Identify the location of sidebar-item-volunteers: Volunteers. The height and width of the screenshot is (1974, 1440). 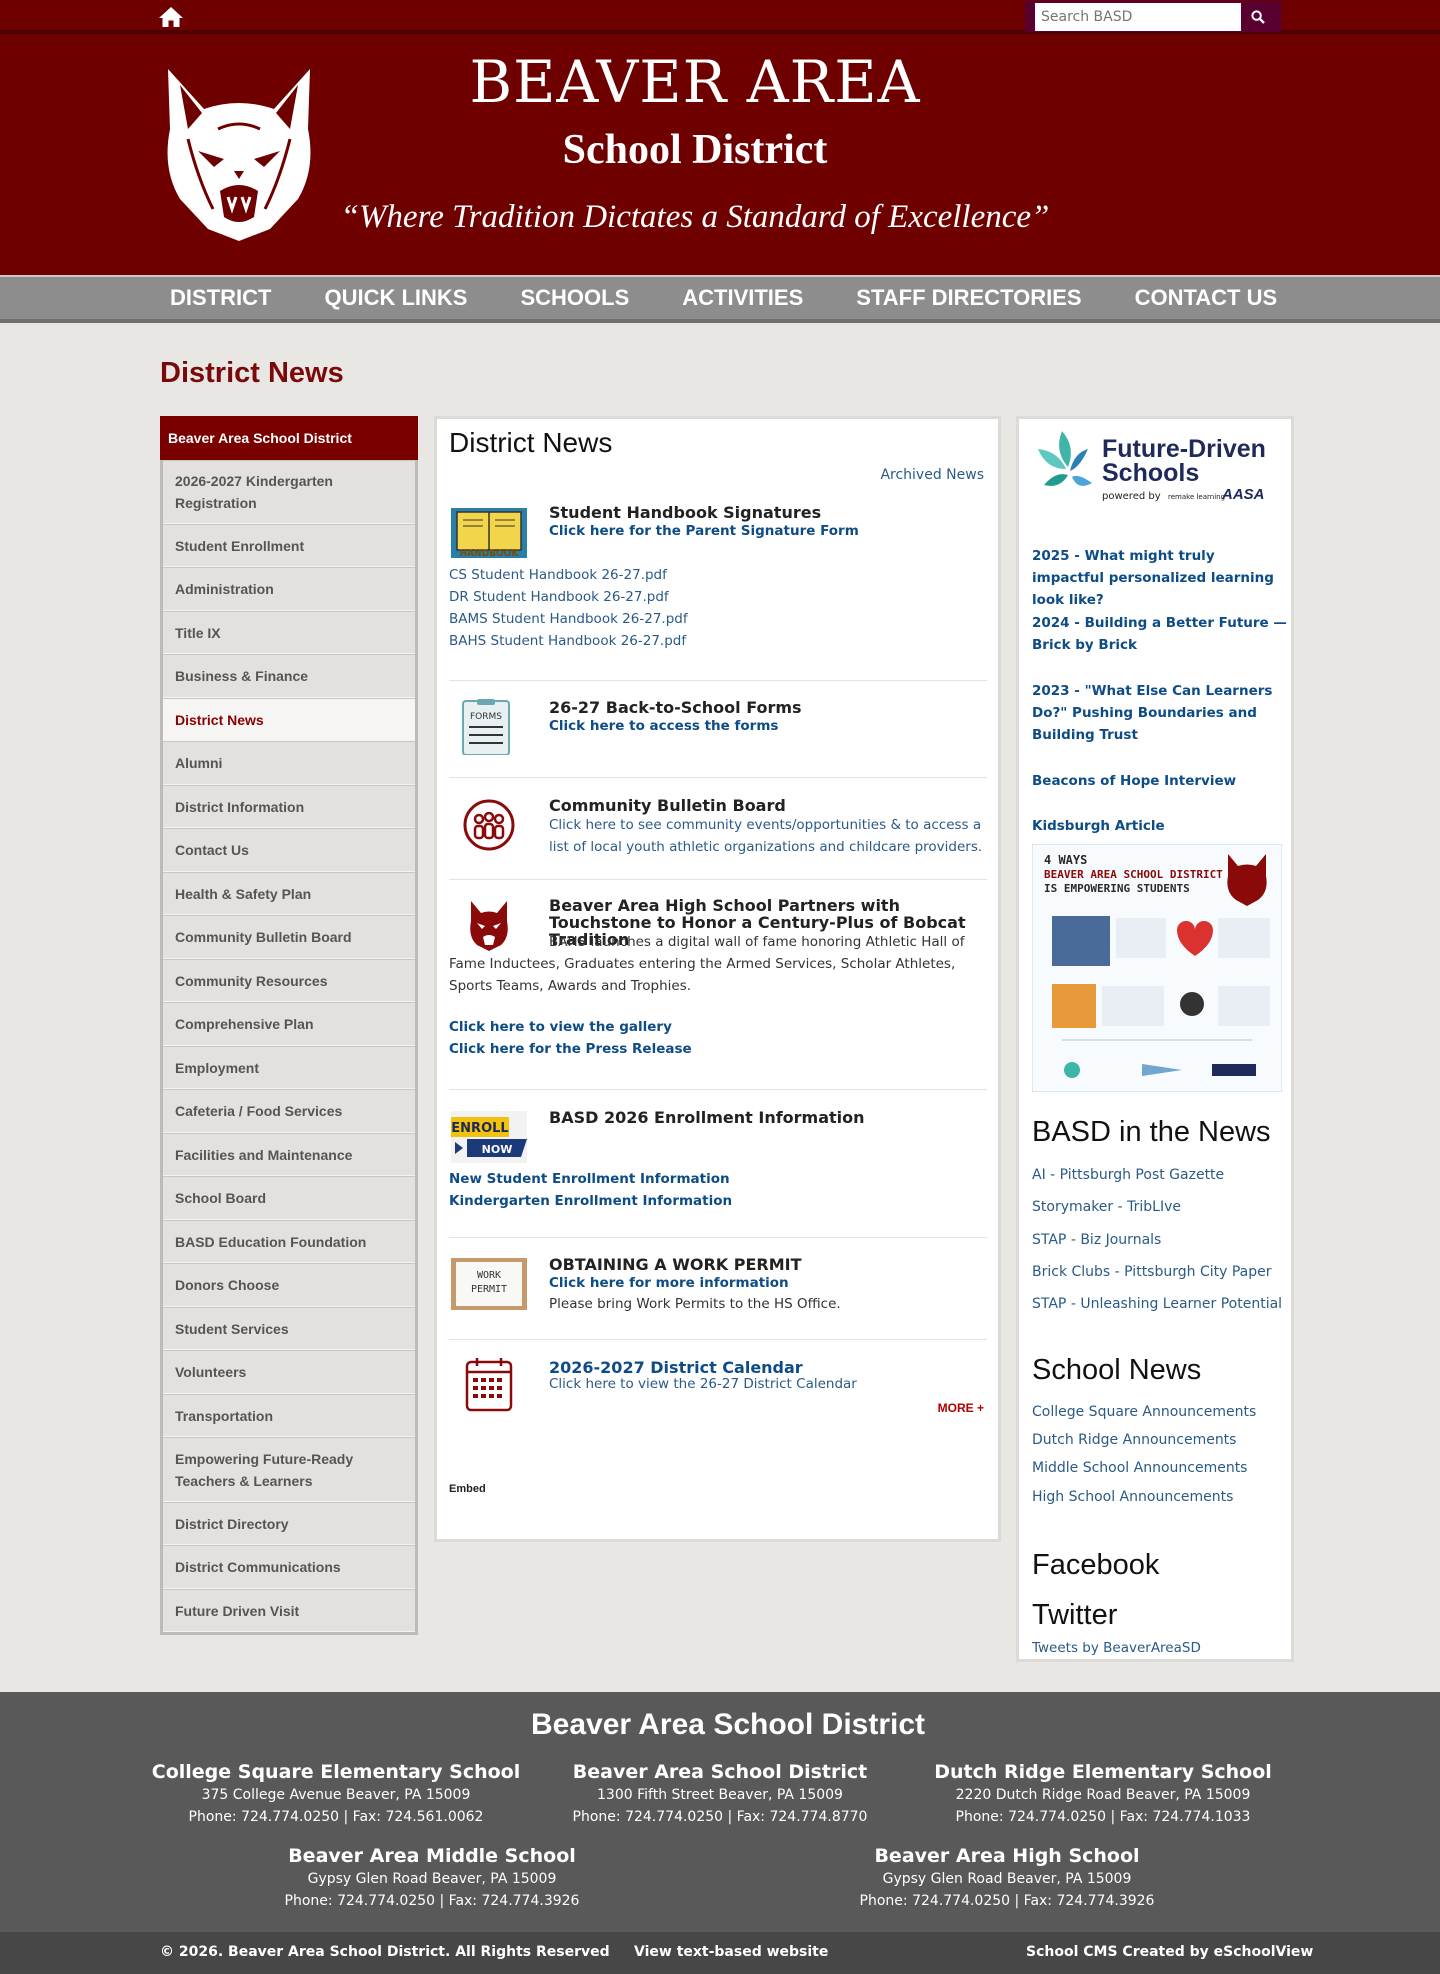
(289, 1372).